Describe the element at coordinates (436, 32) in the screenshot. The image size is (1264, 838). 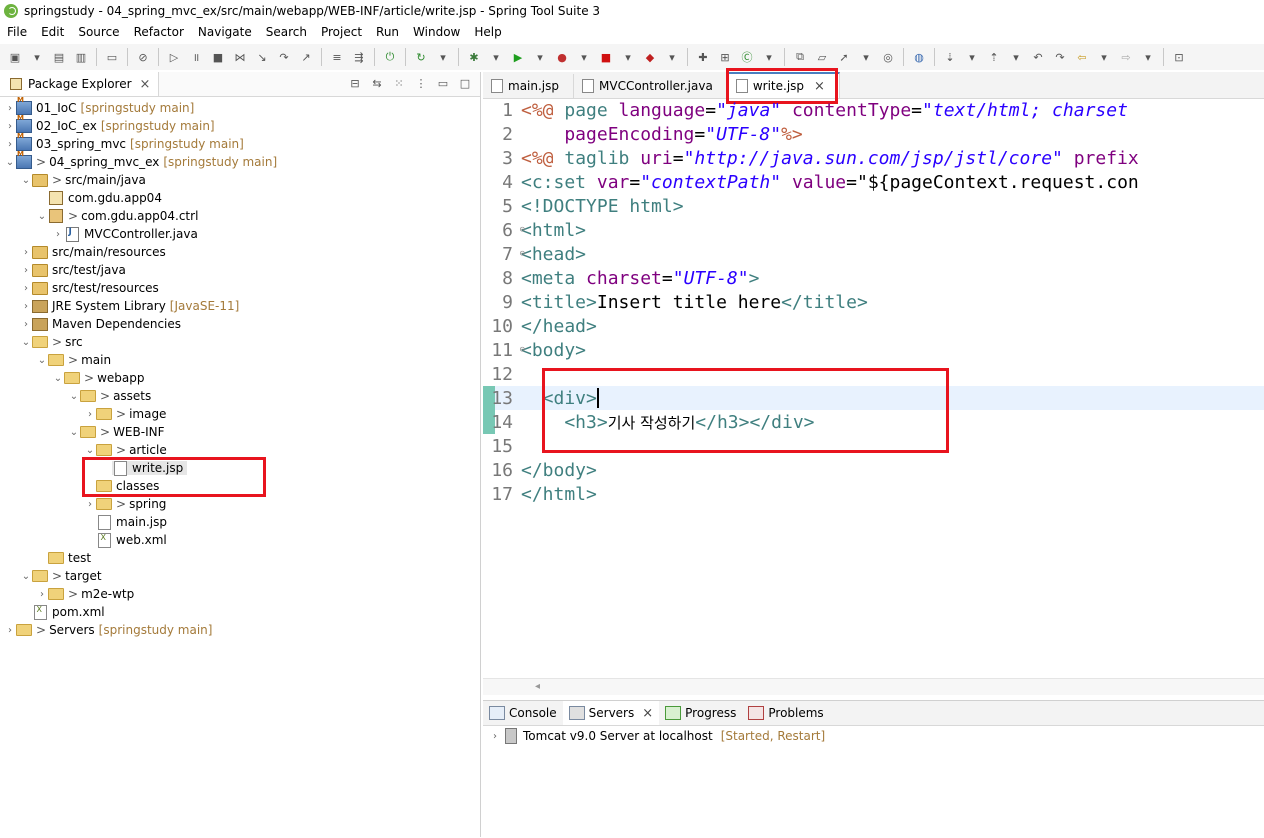
I see `menu-window: Window` at that location.